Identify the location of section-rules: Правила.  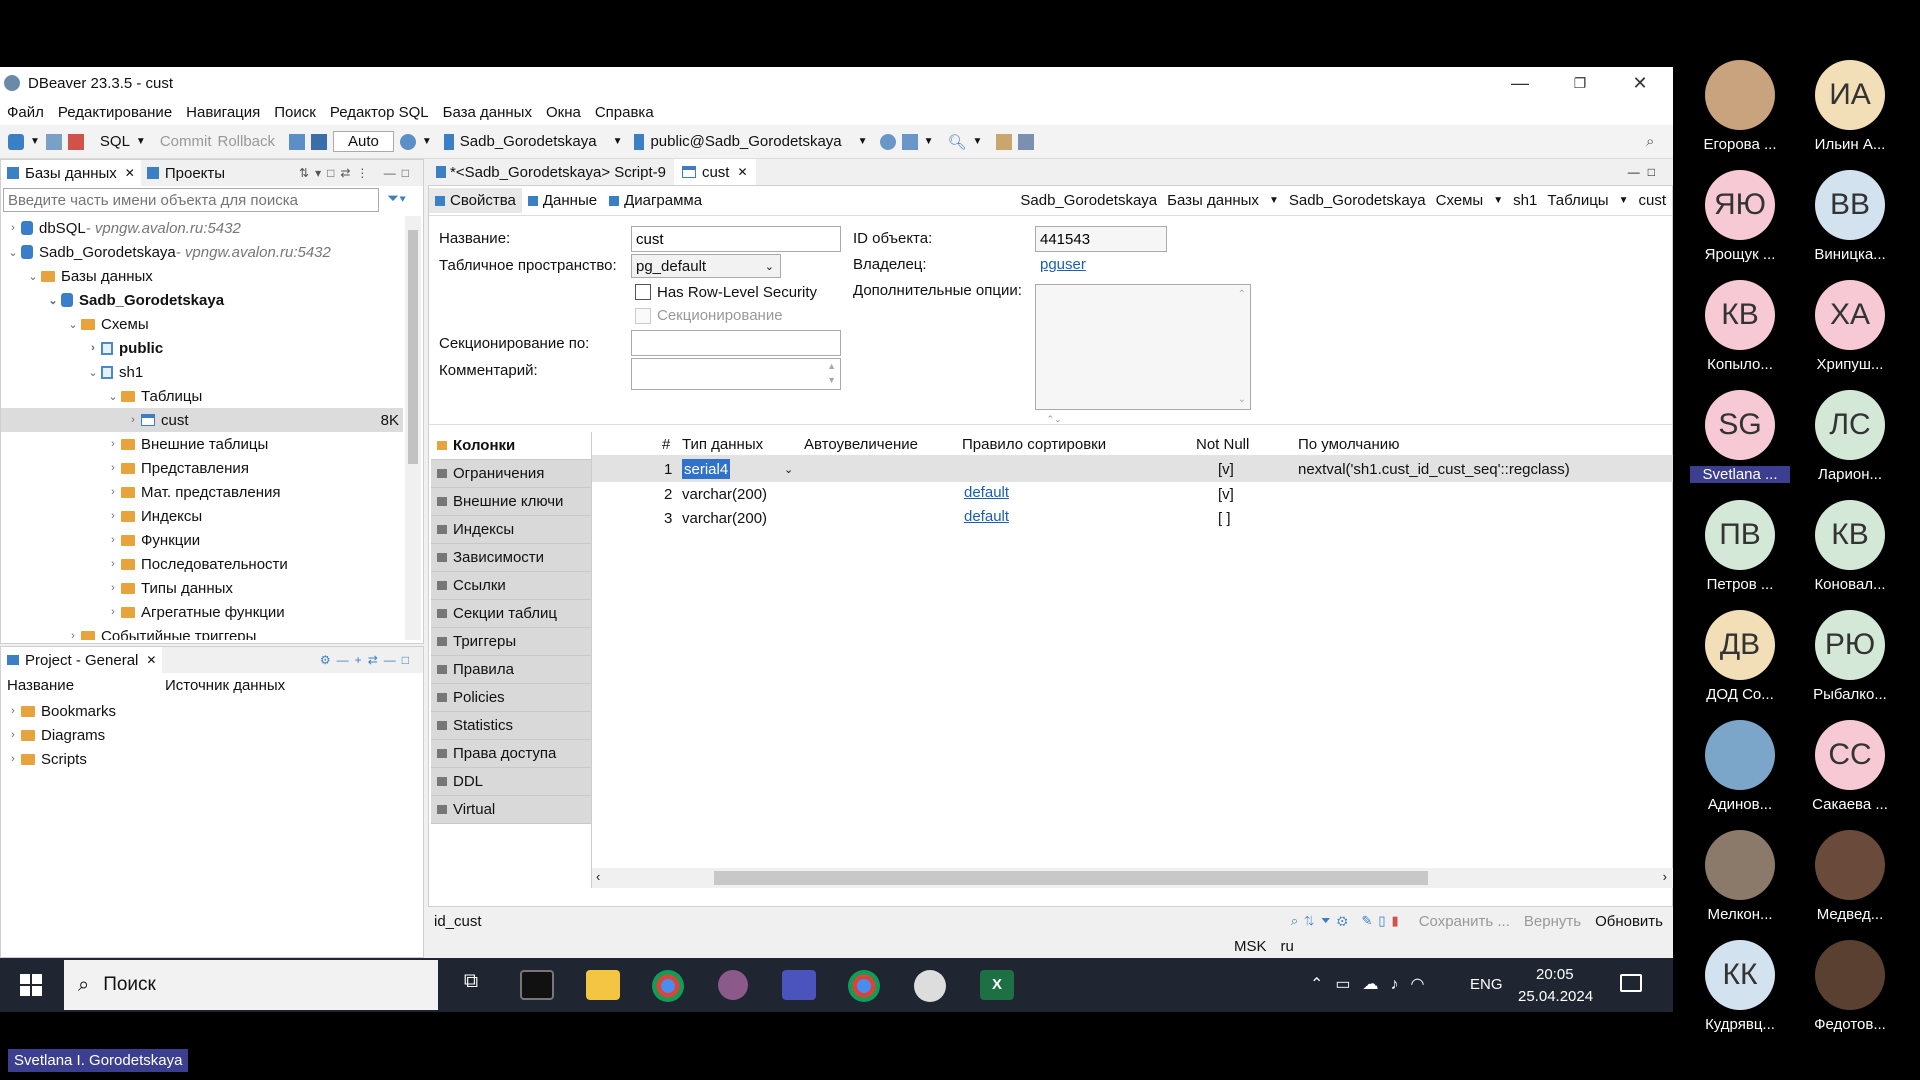
(511, 670).